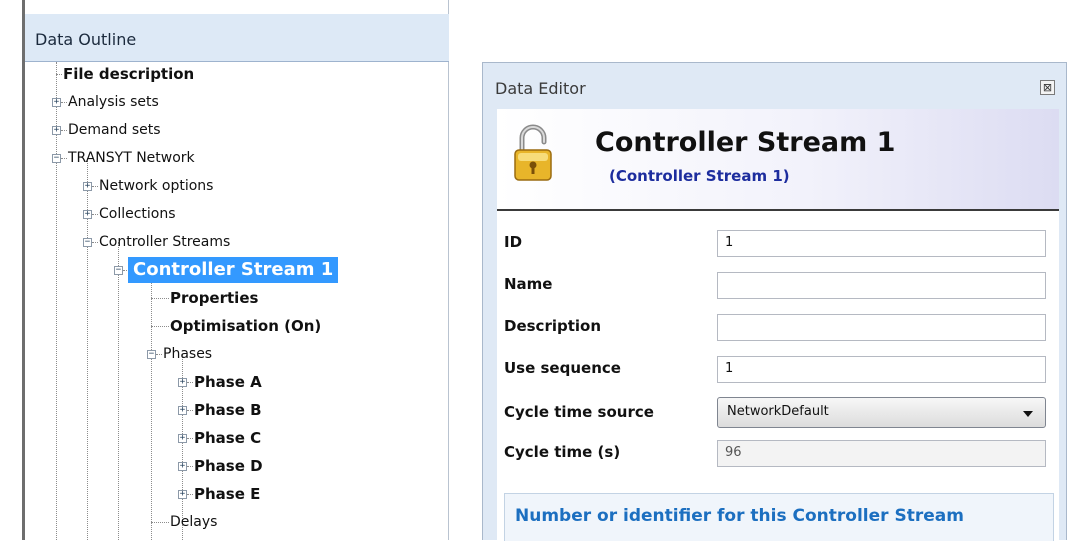 Image resolution: width=1073 pixels, height=541 pixels. I want to click on close-icon: ⊠, so click(1047, 87).